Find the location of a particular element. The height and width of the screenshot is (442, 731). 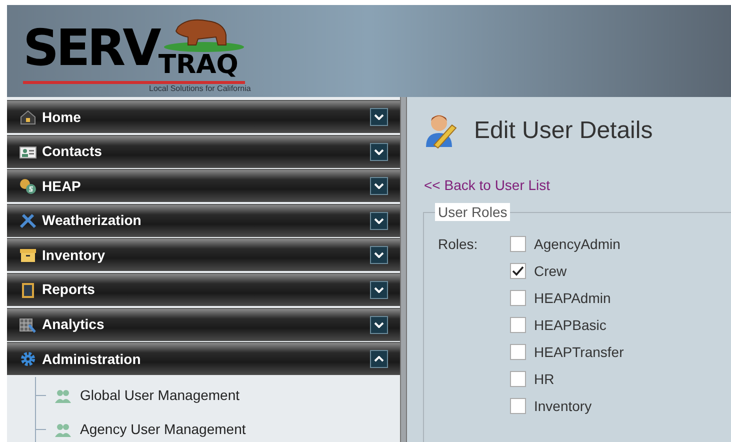

submenu-item: Global User Management is located at coordinates (160, 395).